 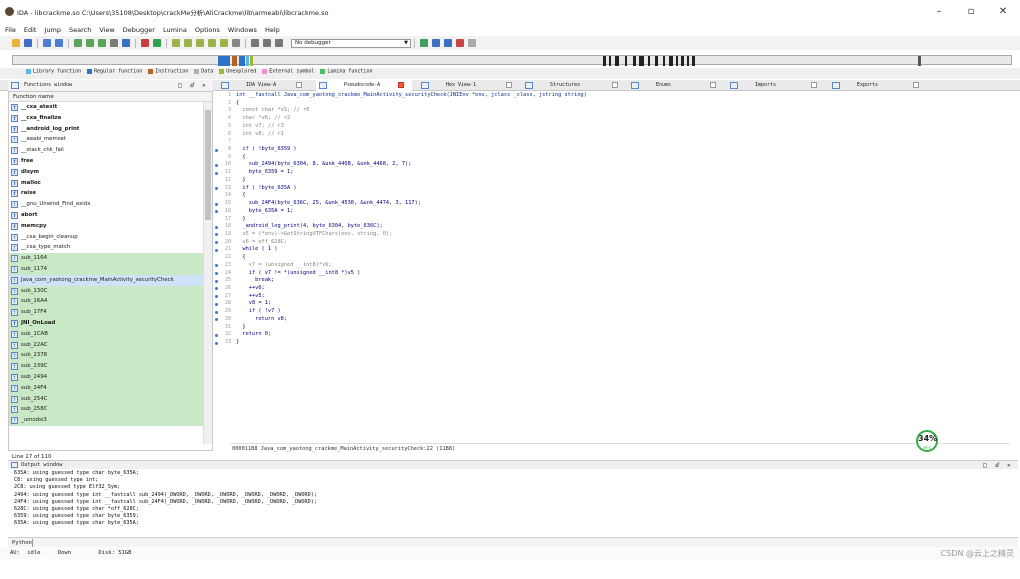 What do you see at coordinates (107, 258) in the screenshot?
I see `function-item: f sub_1164` at bounding box center [107, 258].